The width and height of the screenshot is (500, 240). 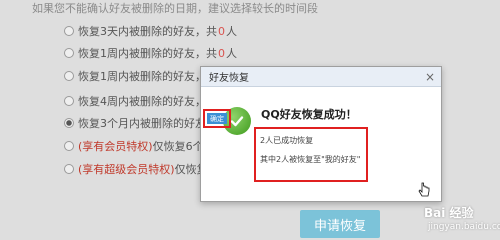 What do you see at coordinates (449, 213) in the screenshot?
I see `baidu-jingyan-logo: Bai 经验` at bounding box center [449, 213].